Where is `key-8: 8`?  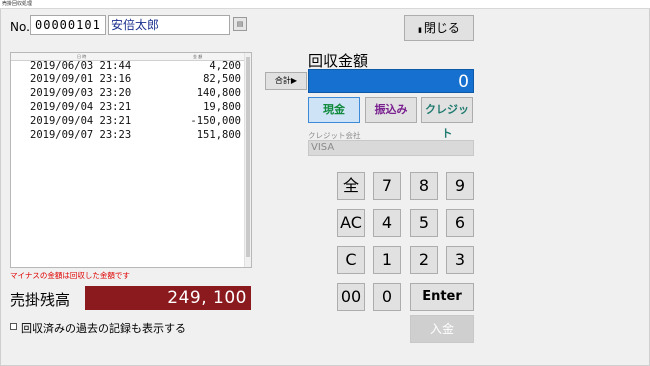
key-8: 8 is located at coordinates (424, 186).